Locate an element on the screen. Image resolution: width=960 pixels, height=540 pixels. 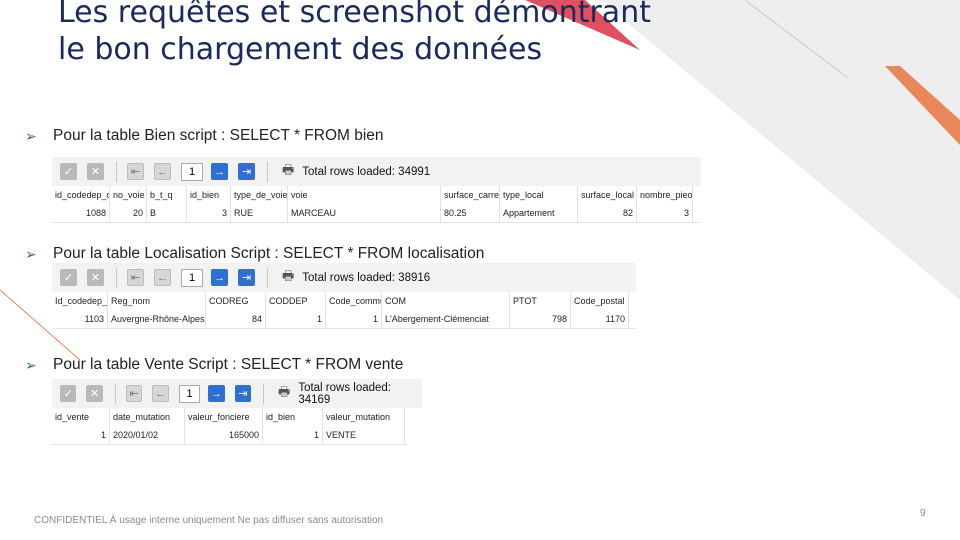
grid-toolbar: ✓ ✕ ⇤ ← 1 → ⇥ 🖶 Total rows loaded: 34991 is located at coordinates (376, 171).